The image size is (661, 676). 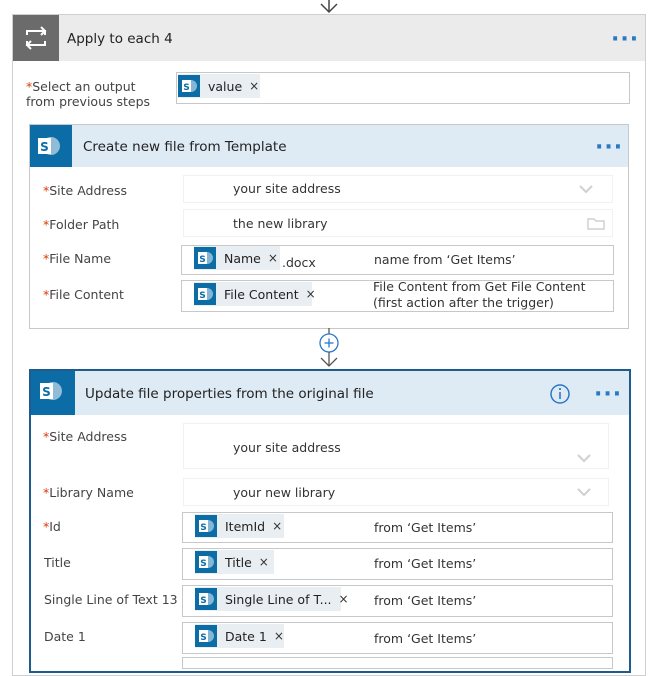 What do you see at coordinates (272, 599) in the screenshot?
I see `single-line-token: S Single Line of T... ×` at bounding box center [272, 599].